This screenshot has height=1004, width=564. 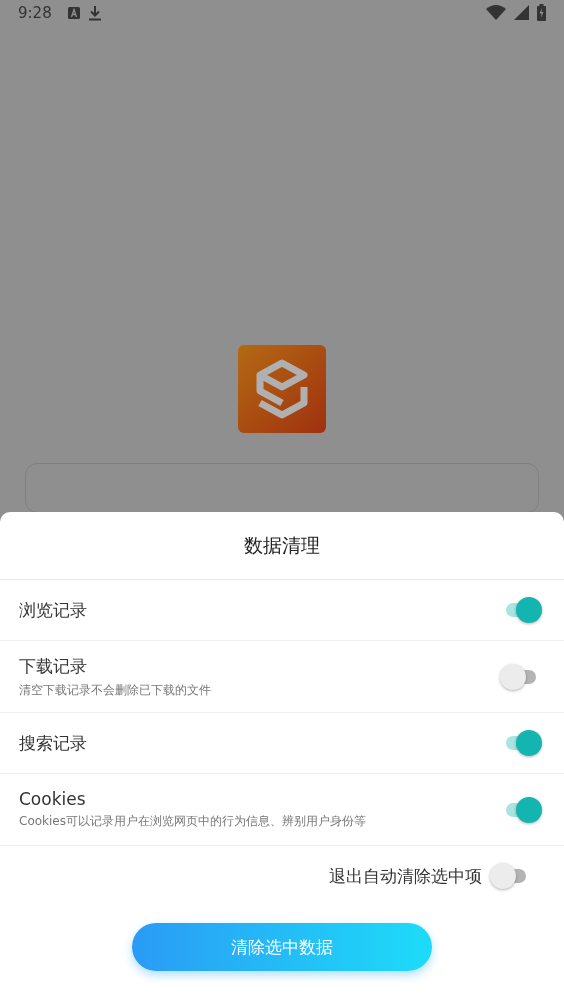 I want to click on battery-icon, so click(x=541, y=13).